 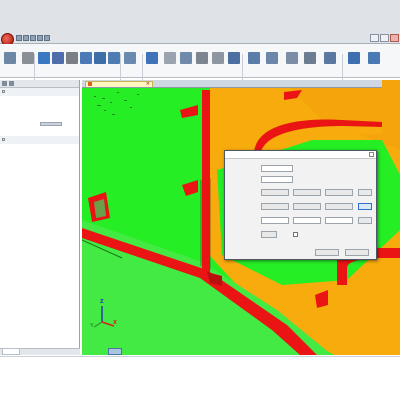 What do you see at coordinates (100, 208) in the screenshot?
I see `bracket-inner` at bounding box center [100, 208].